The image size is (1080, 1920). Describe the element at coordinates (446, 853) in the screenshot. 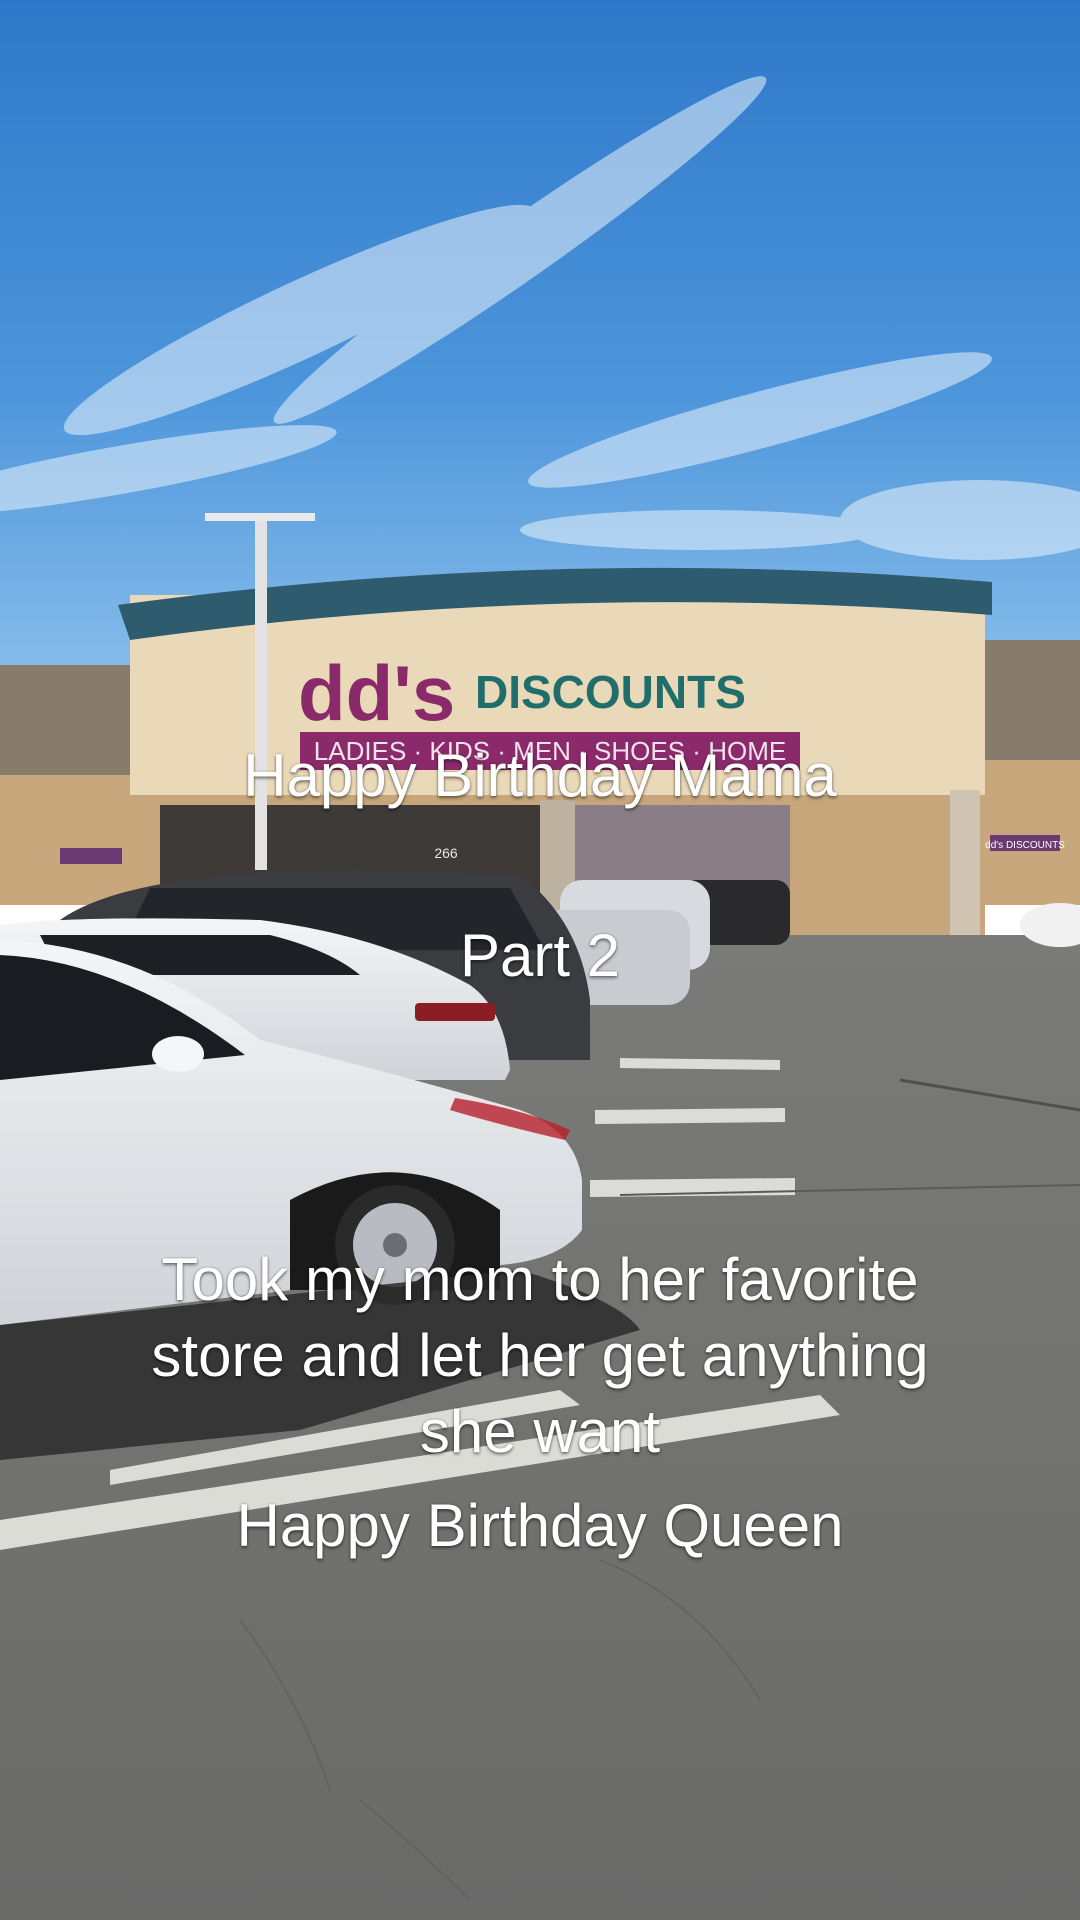

I see `address-number: 266` at that location.